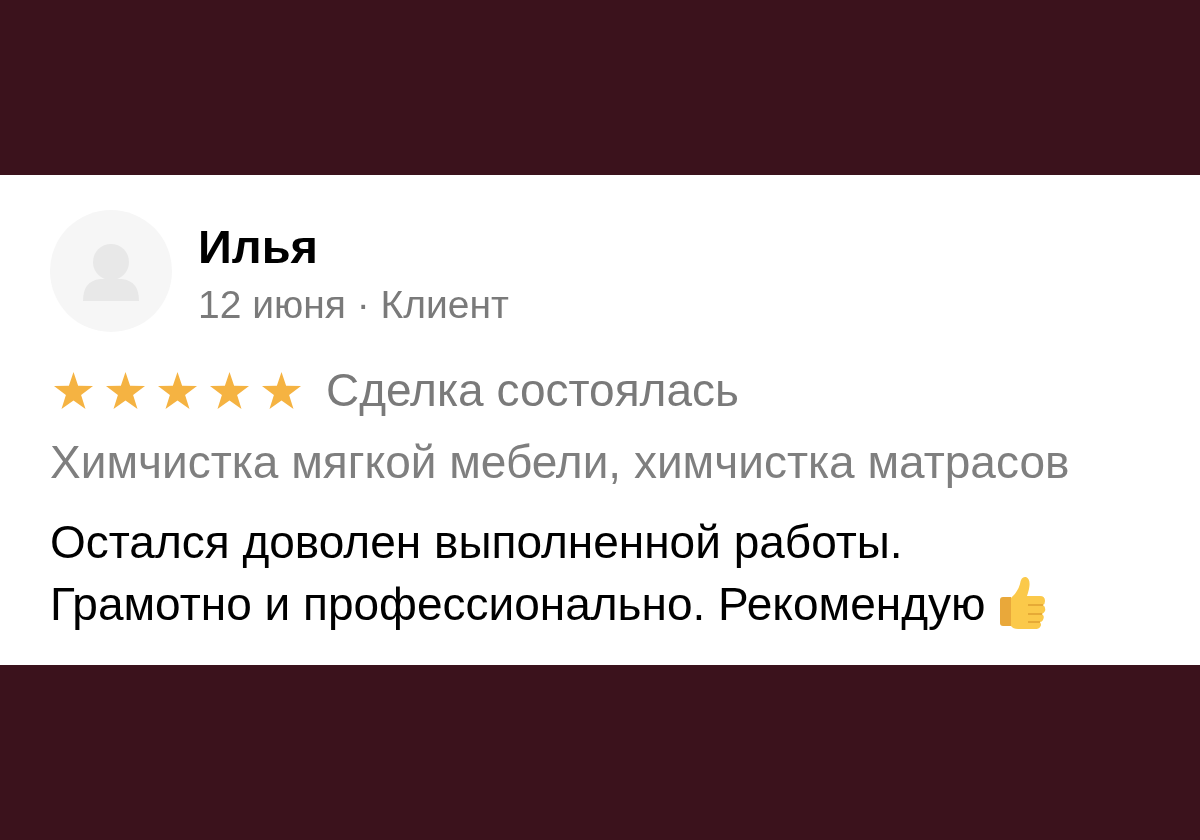  I want to click on service-name: Химчистка мягкой мебели, химчистка матрасов, so click(560, 462).